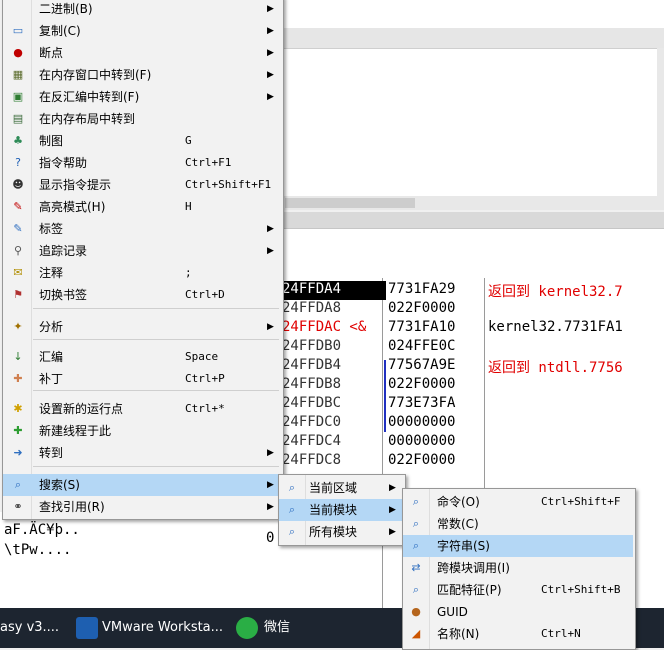  Describe the element at coordinates (463, 546) in the screenshot. I see `menu-item-label: 字符串(S)` at that location.